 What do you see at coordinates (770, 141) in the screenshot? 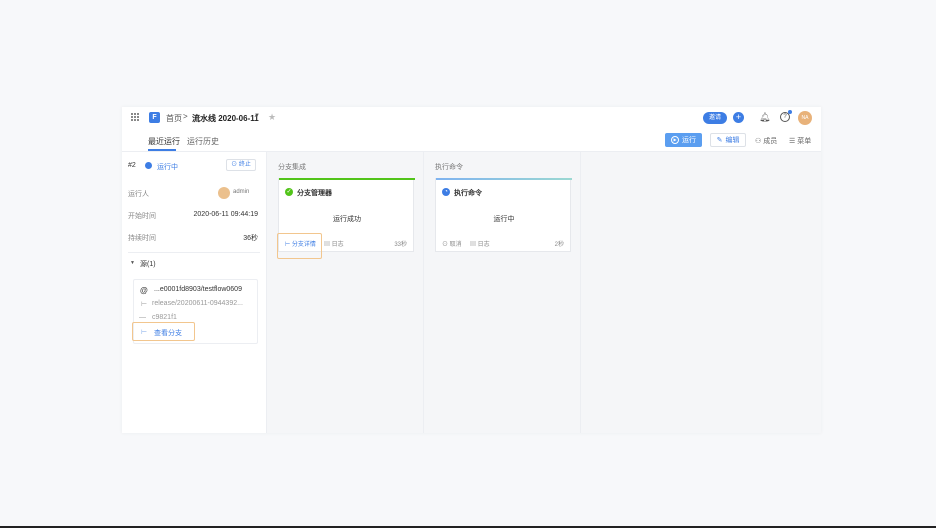
I see `members-label: 成员` at bounding box center [770, 141].